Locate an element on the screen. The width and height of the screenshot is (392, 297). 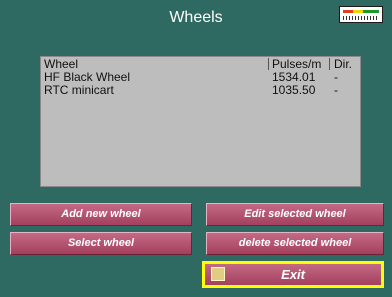
wheel-pulses: 1035.50 is located at coordinates (294, 90).